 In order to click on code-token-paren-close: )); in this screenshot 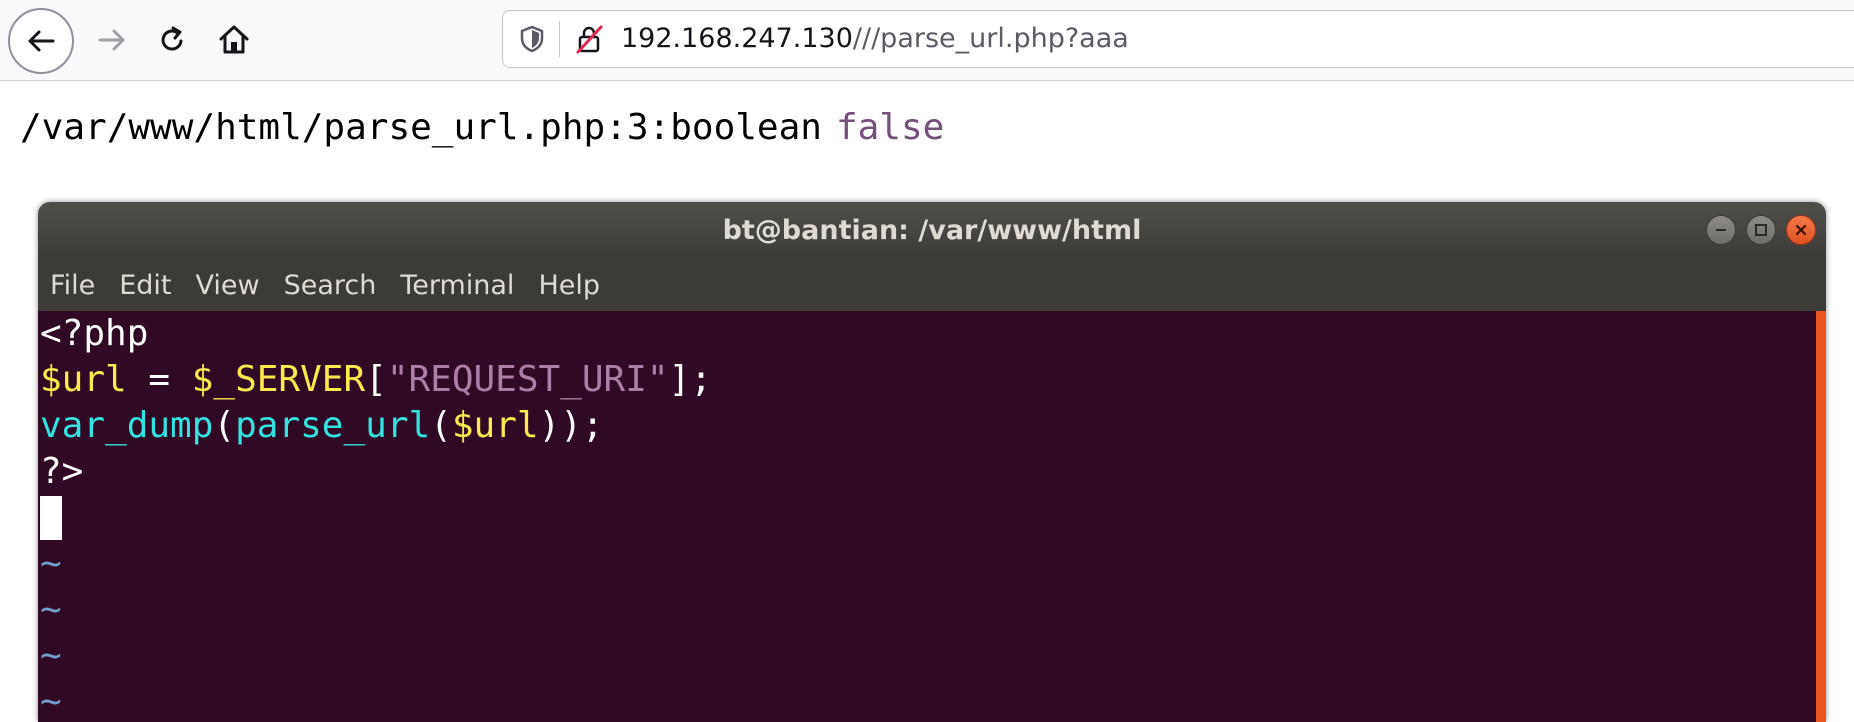, I will do `click(571, 425)`.